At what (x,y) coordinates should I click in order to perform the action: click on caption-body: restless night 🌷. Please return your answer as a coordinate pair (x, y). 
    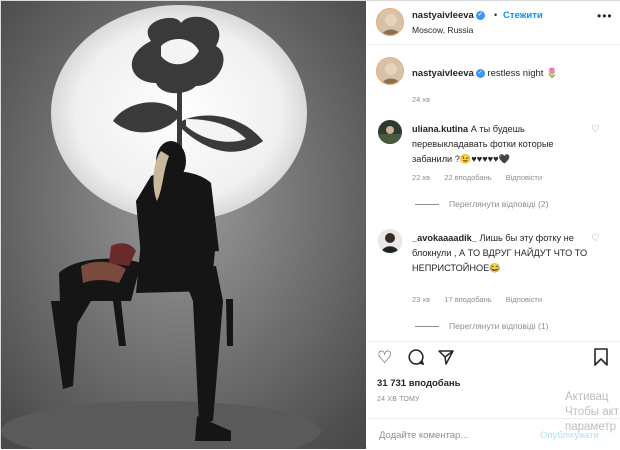
    Looking at the image, I should click on (522, 73).